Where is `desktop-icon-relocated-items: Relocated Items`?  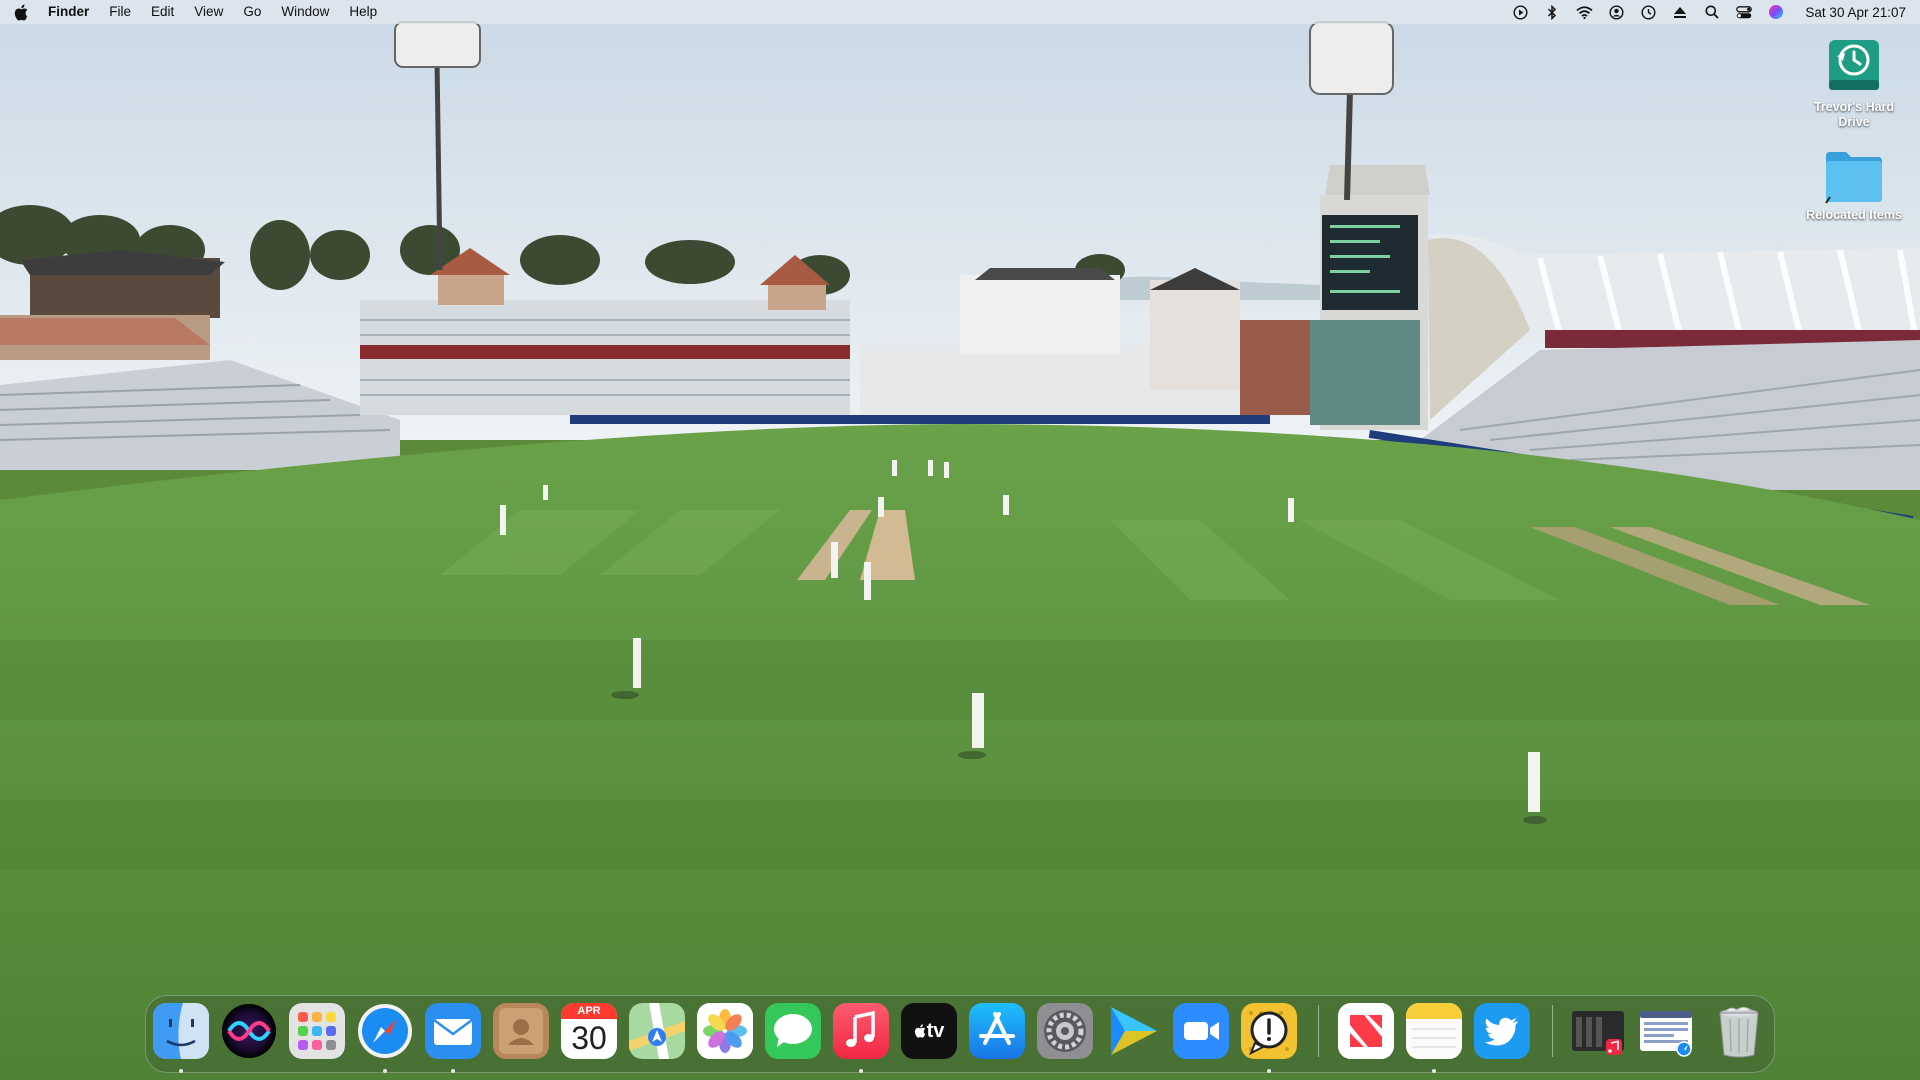 desktop-icon-relocated-items: Relocated Items is located at coordinates (1854, 185).